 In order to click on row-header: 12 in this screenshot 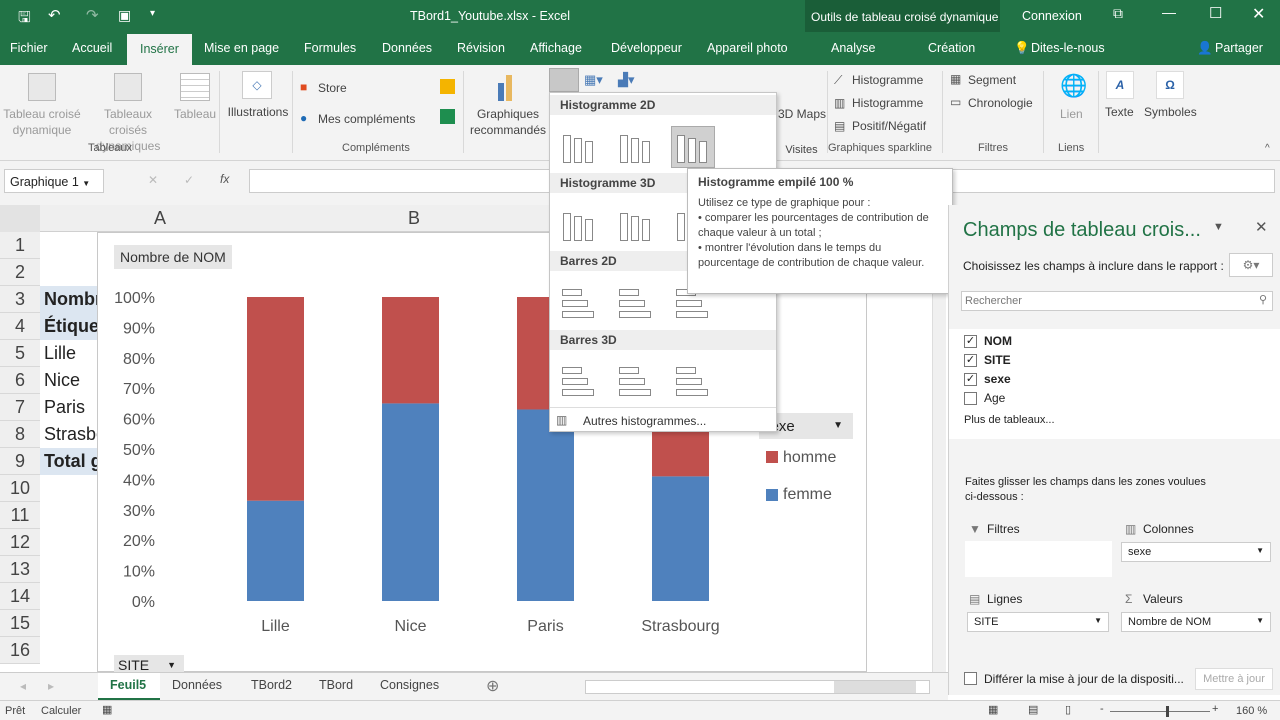, I will do `click(20, 542)`.